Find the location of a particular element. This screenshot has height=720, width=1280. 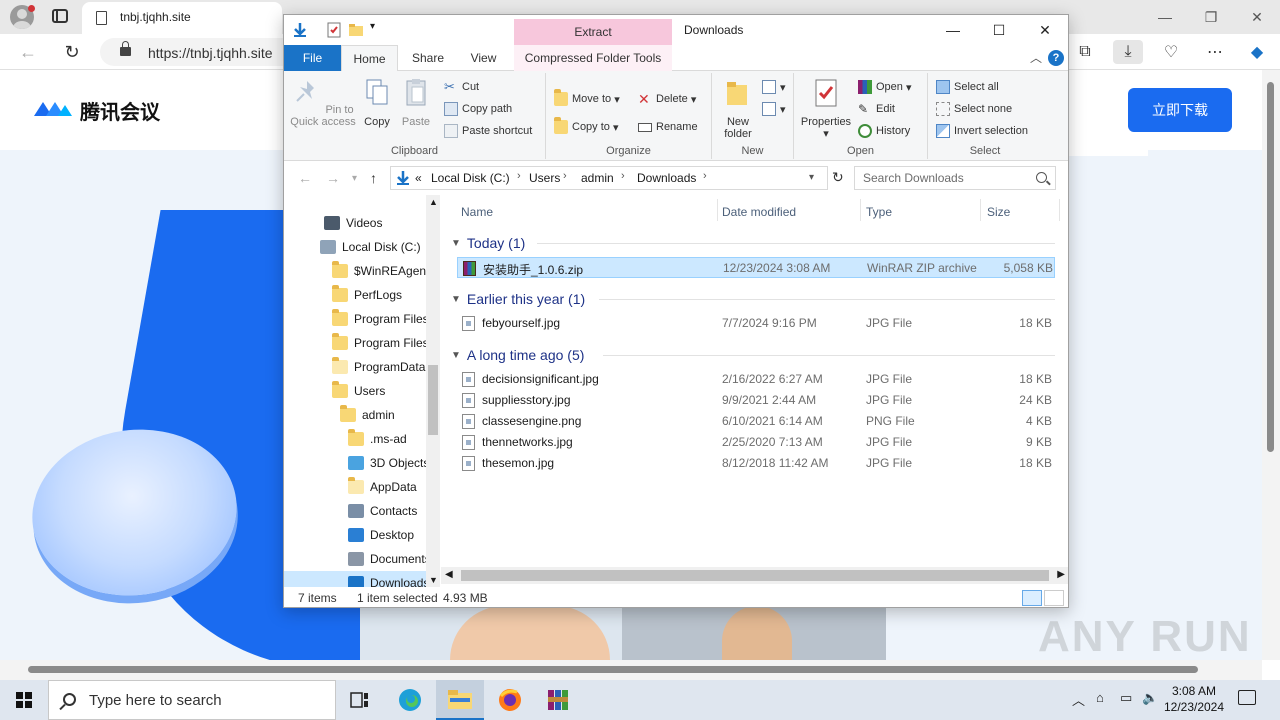

tencent-meeting-logo-icon is located at coordinates (53, 109).